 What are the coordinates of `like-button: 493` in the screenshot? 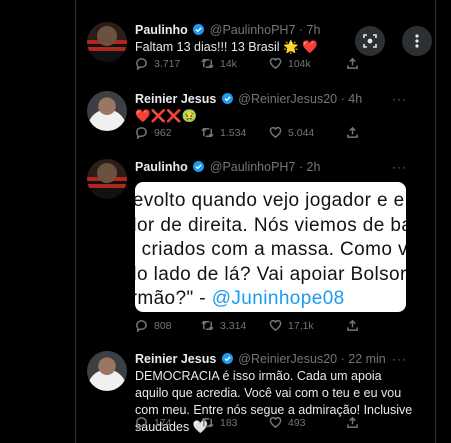 It's located at (287, 422).